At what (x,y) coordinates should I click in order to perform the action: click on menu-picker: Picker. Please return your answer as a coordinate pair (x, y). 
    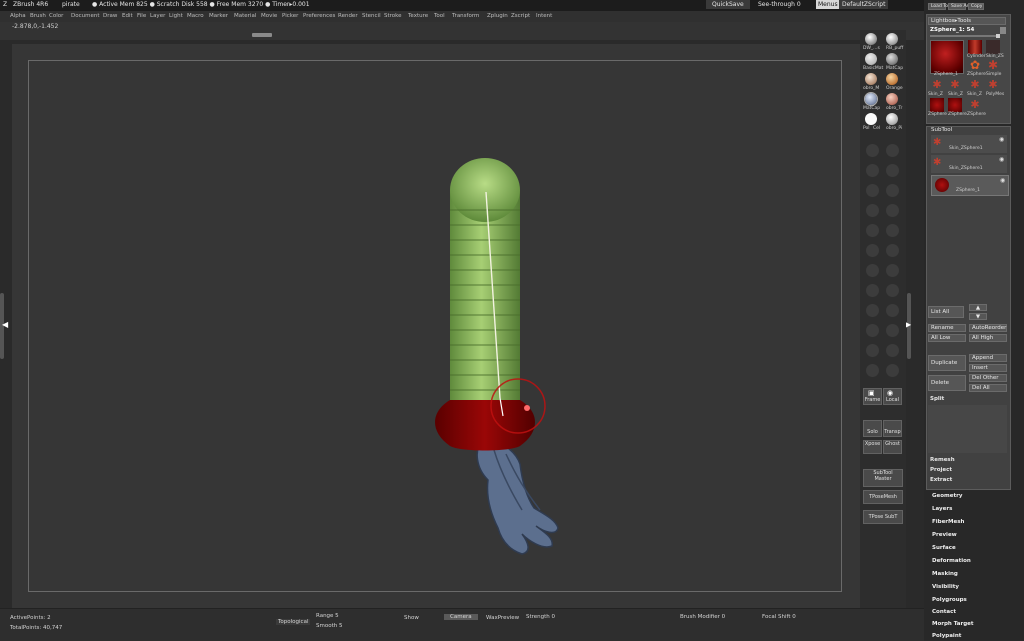
    Looking at the image, I should click on (290, 16).